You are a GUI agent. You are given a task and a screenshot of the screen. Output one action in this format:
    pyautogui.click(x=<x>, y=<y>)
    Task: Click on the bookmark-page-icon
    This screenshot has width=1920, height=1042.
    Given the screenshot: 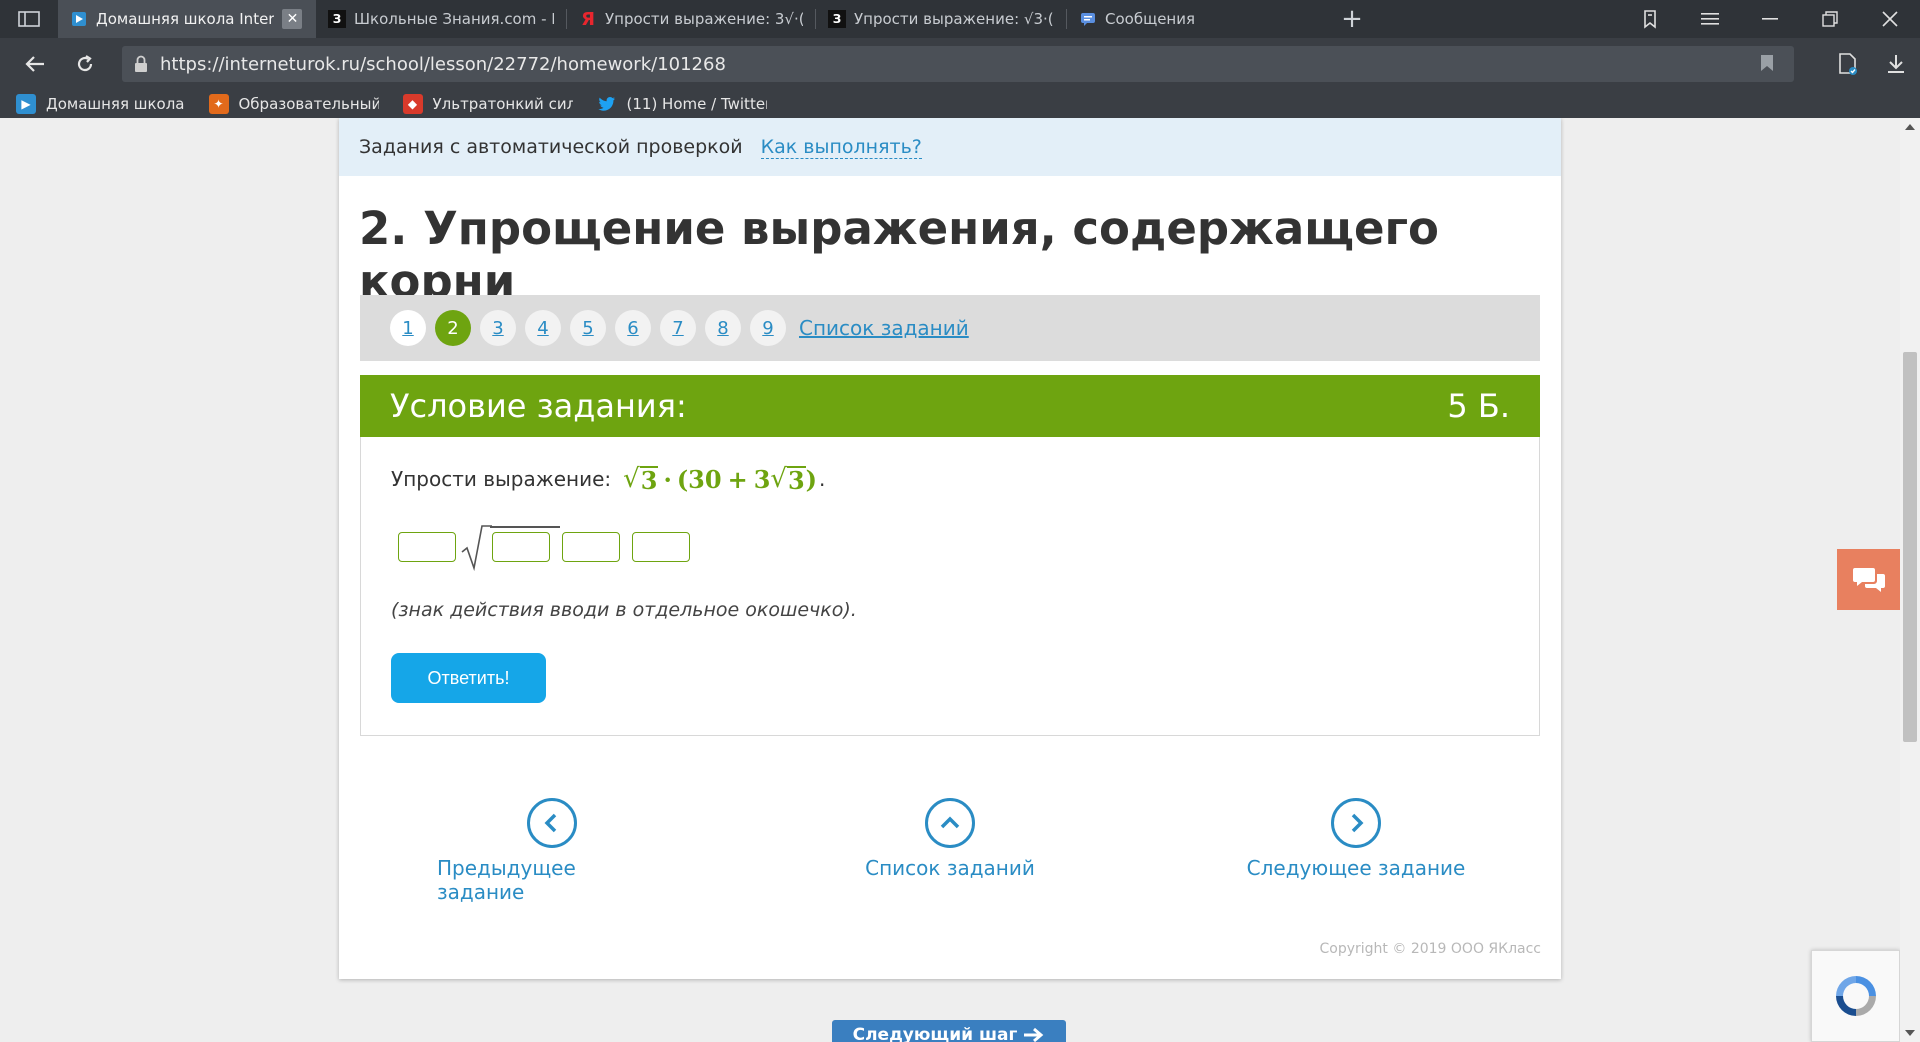 What is the action you would take?
    pyautogui.click(x=1767, y=65)
    